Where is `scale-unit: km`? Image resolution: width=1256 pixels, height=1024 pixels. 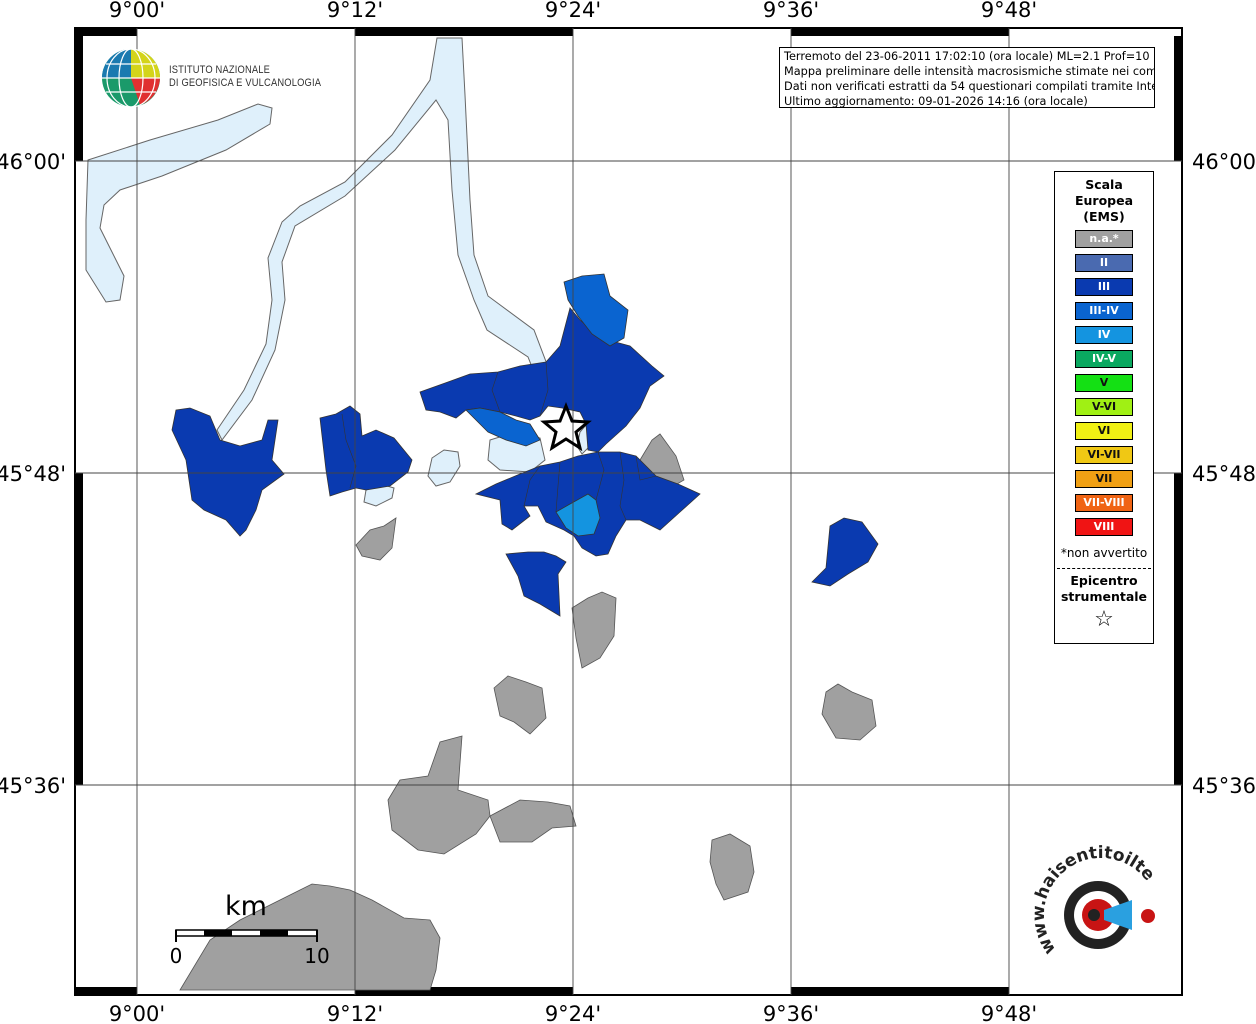
scale-unit: km is located at coordinates (246, 906).